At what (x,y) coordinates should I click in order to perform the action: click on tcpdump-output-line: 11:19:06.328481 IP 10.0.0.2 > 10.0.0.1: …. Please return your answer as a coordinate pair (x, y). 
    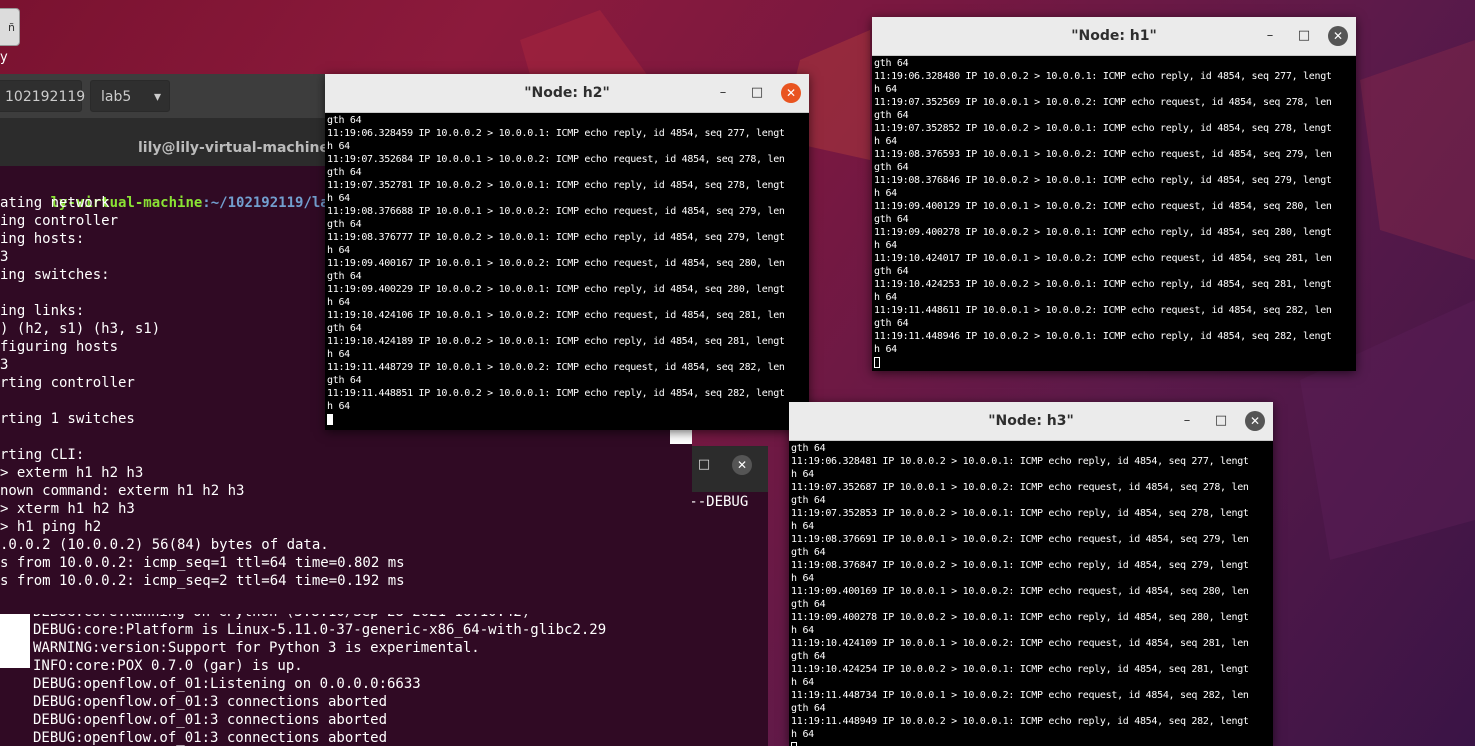
    Looking at the image, I should click on (1020, 461).